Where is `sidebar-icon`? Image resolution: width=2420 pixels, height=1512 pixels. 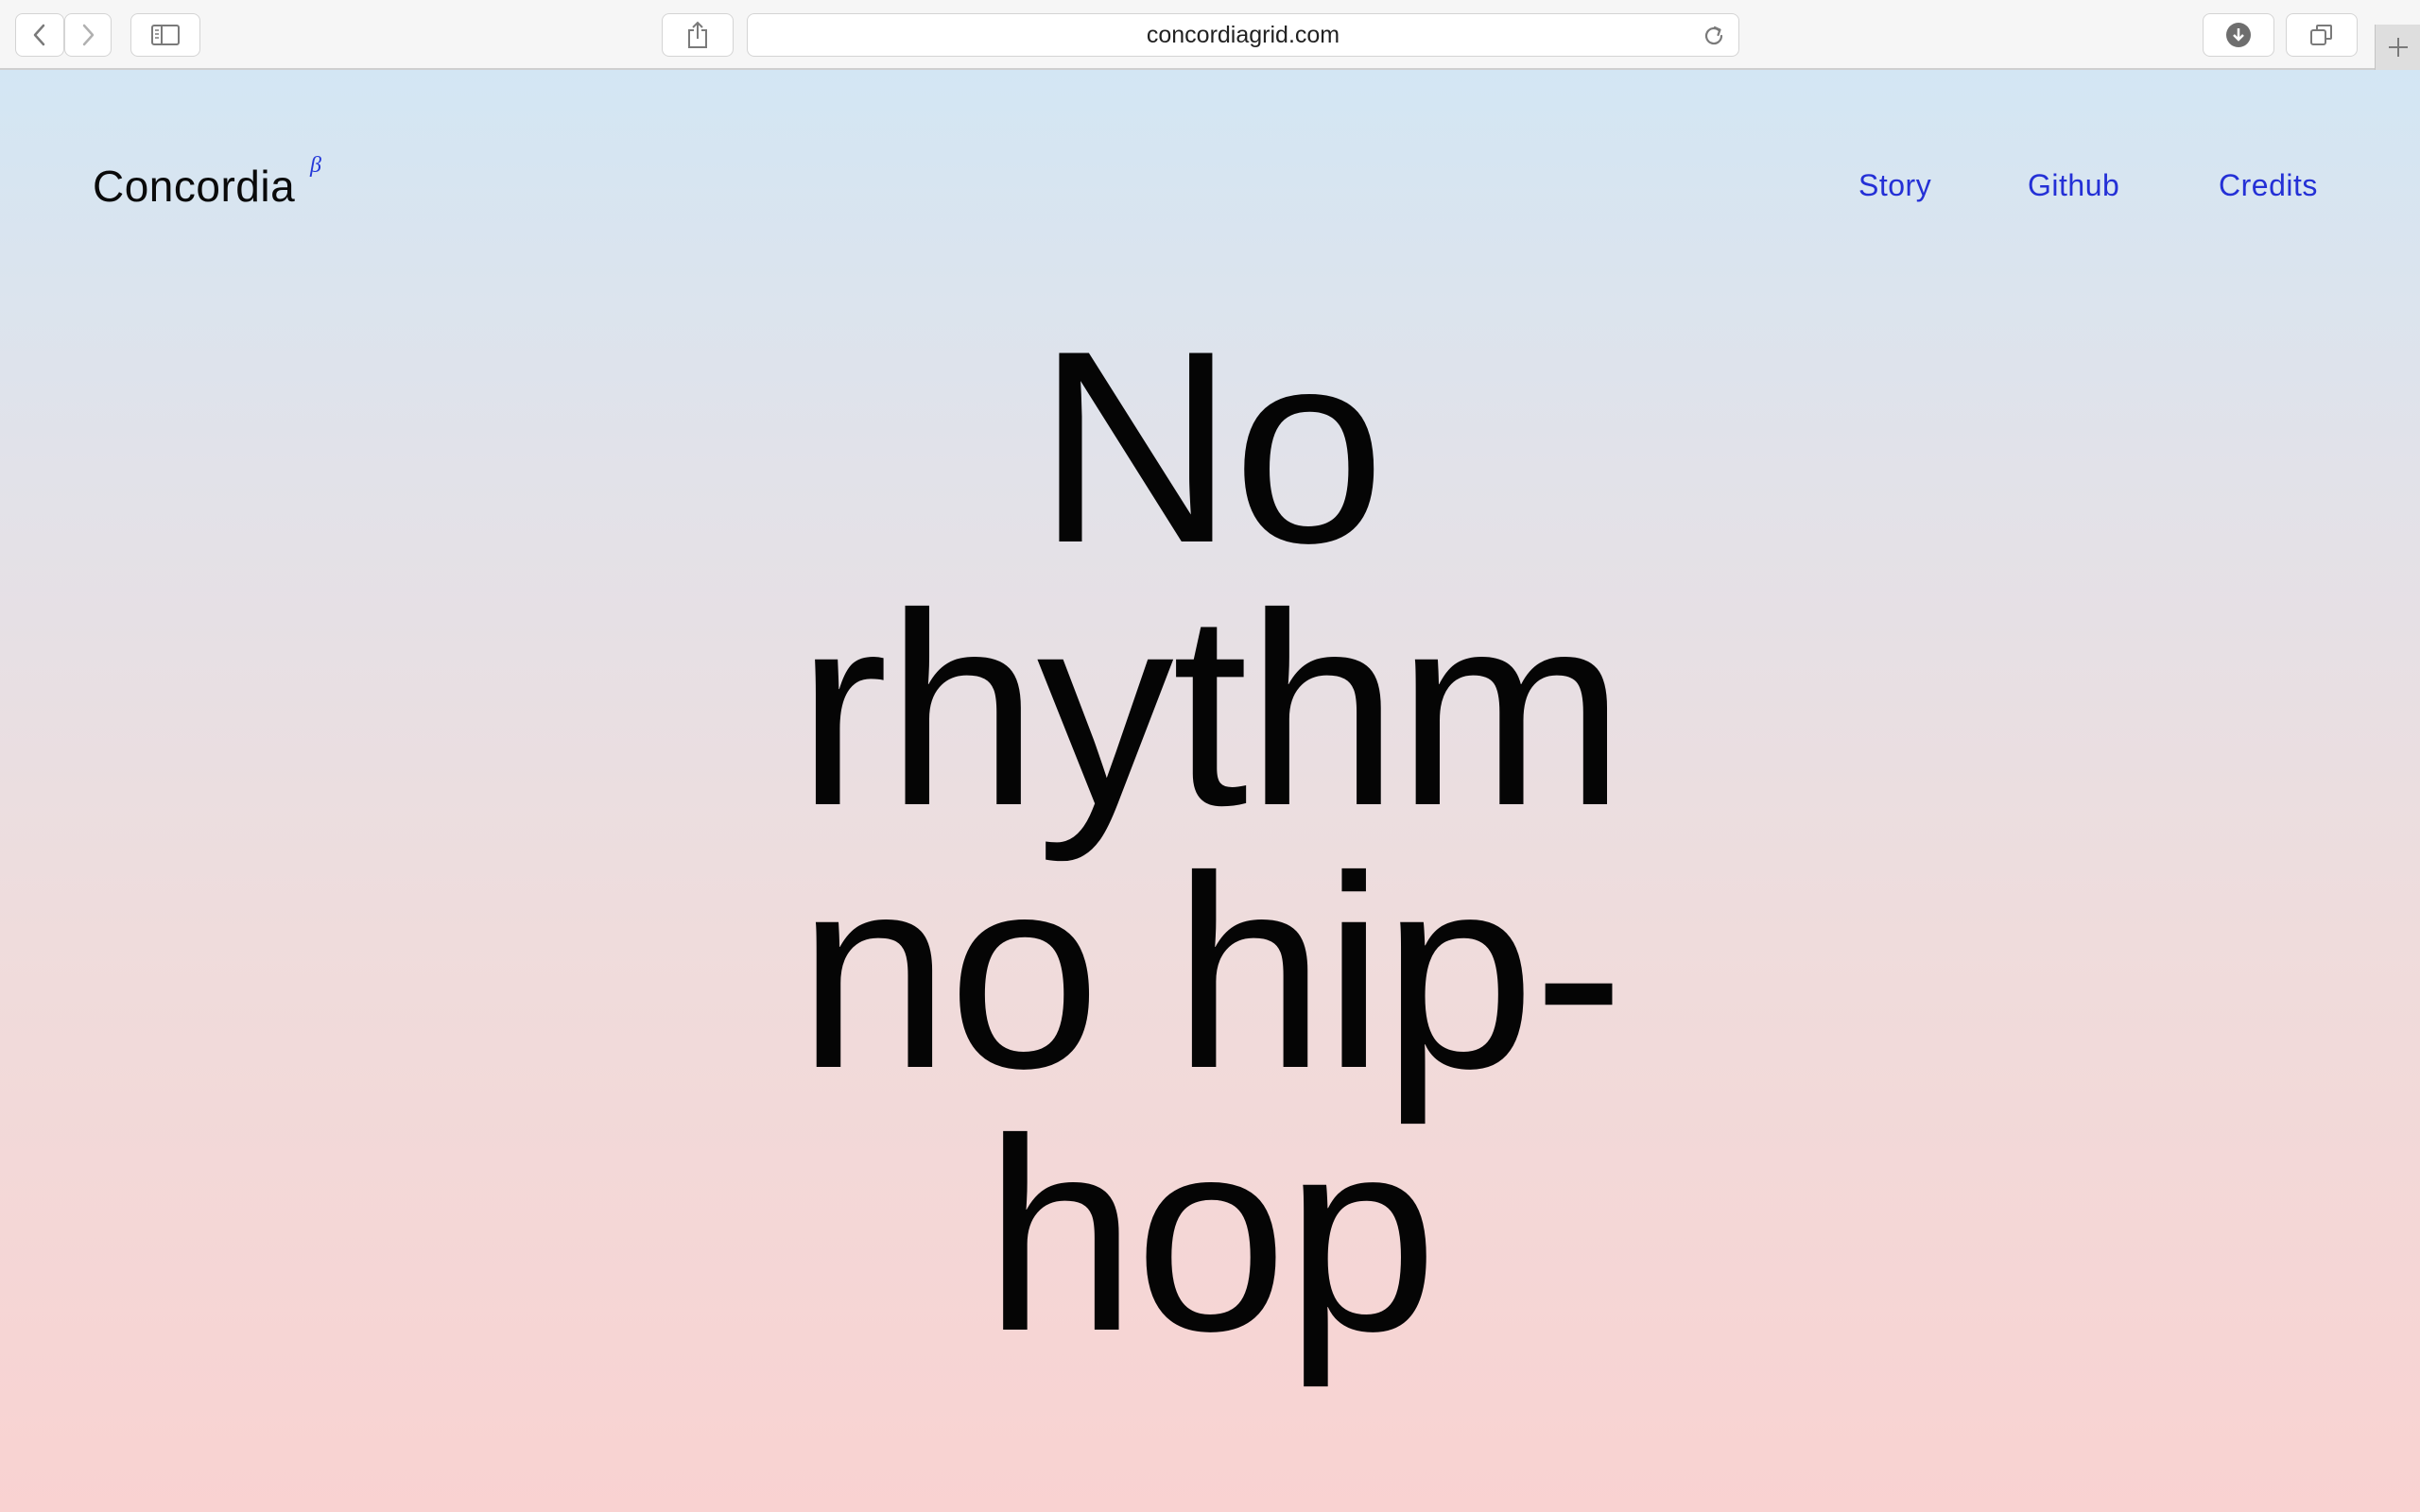
sidebar-icon is located at coordinates (165, 35).